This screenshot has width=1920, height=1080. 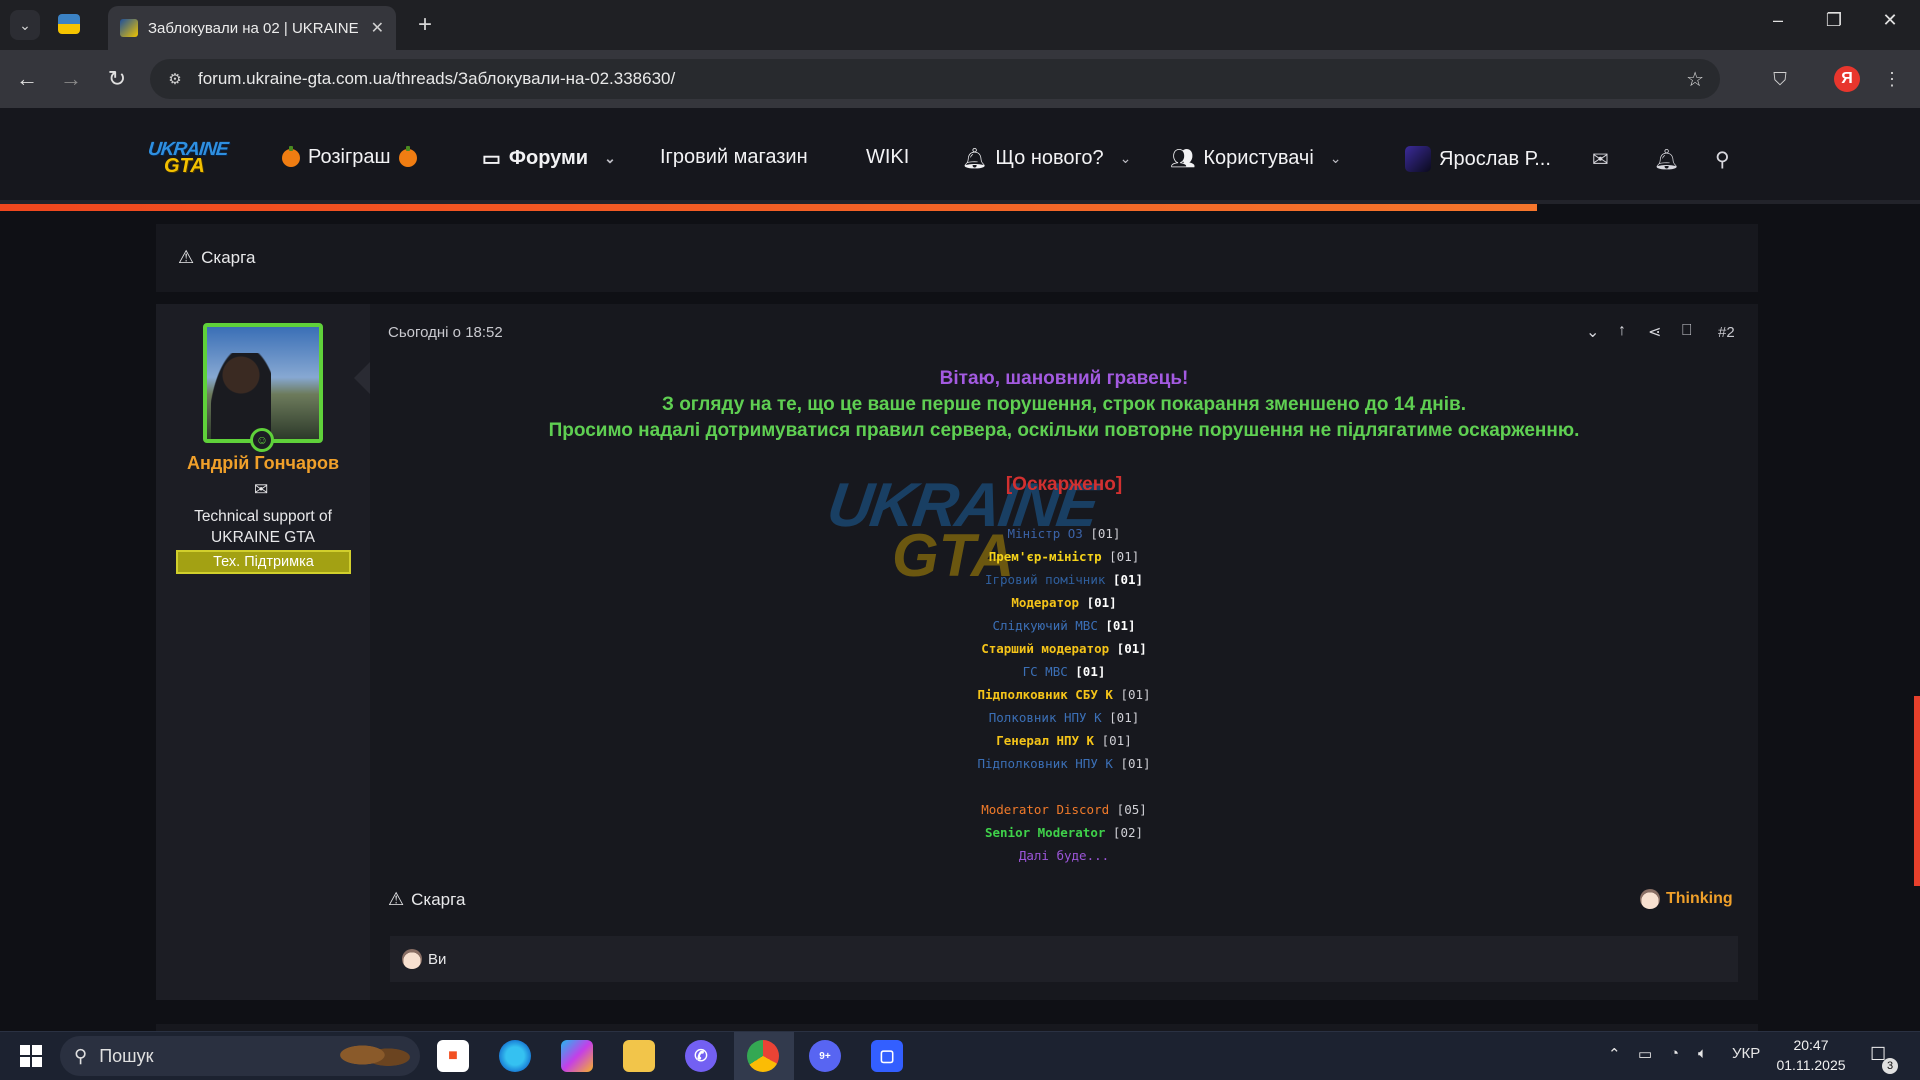 What do you see at coordinates (1064, 959) in the screenshot?
I see `reactions-summary: Ви` at bounding box center [1064, 959].